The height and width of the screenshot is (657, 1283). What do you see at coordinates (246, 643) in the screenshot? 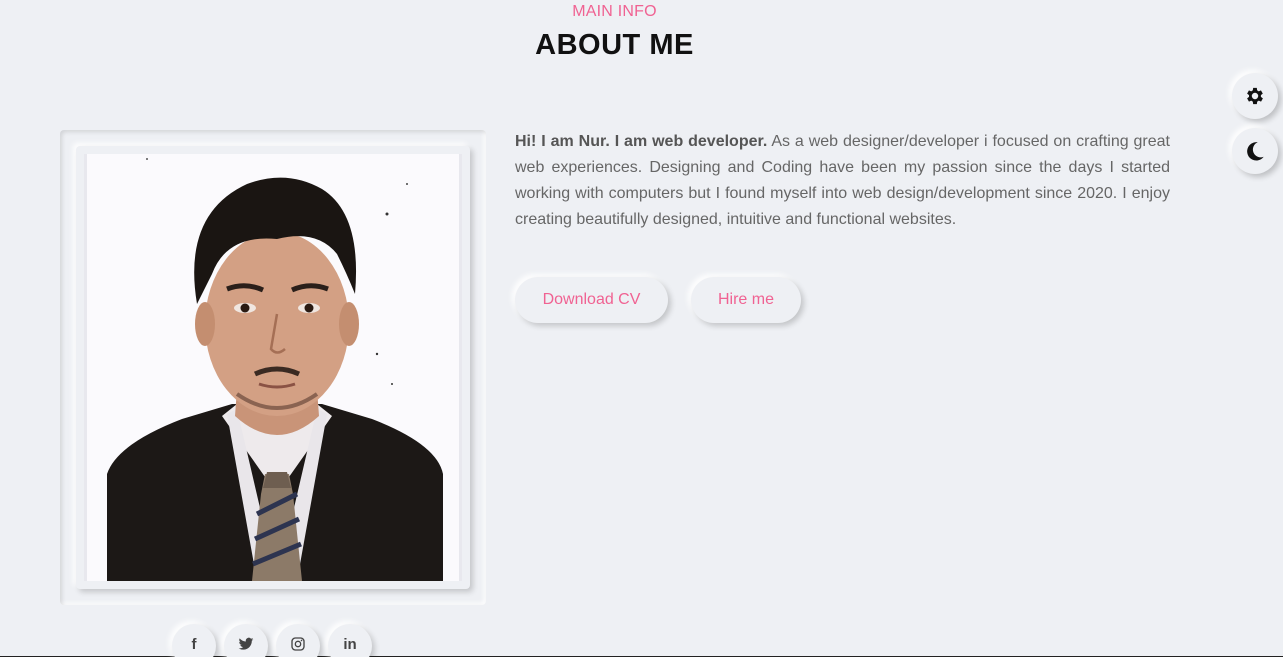
I see `twitter-icon` at bounding box center [246, 643].